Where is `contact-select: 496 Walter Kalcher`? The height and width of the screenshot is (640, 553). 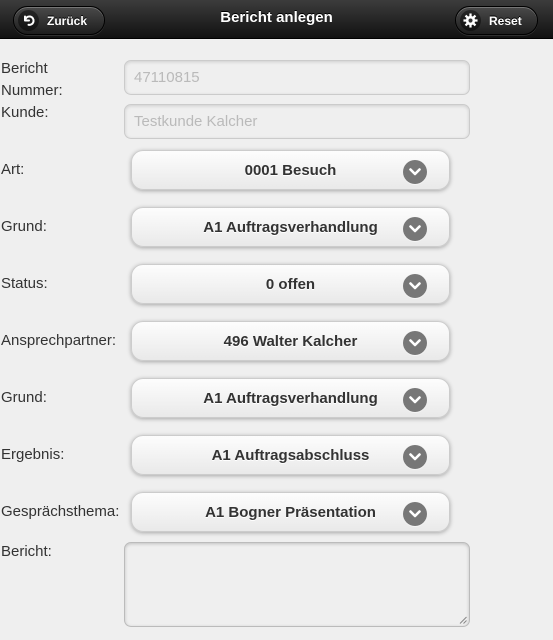
contact-select: 496 Walter Kalcher is located at coordinates (290, 341).